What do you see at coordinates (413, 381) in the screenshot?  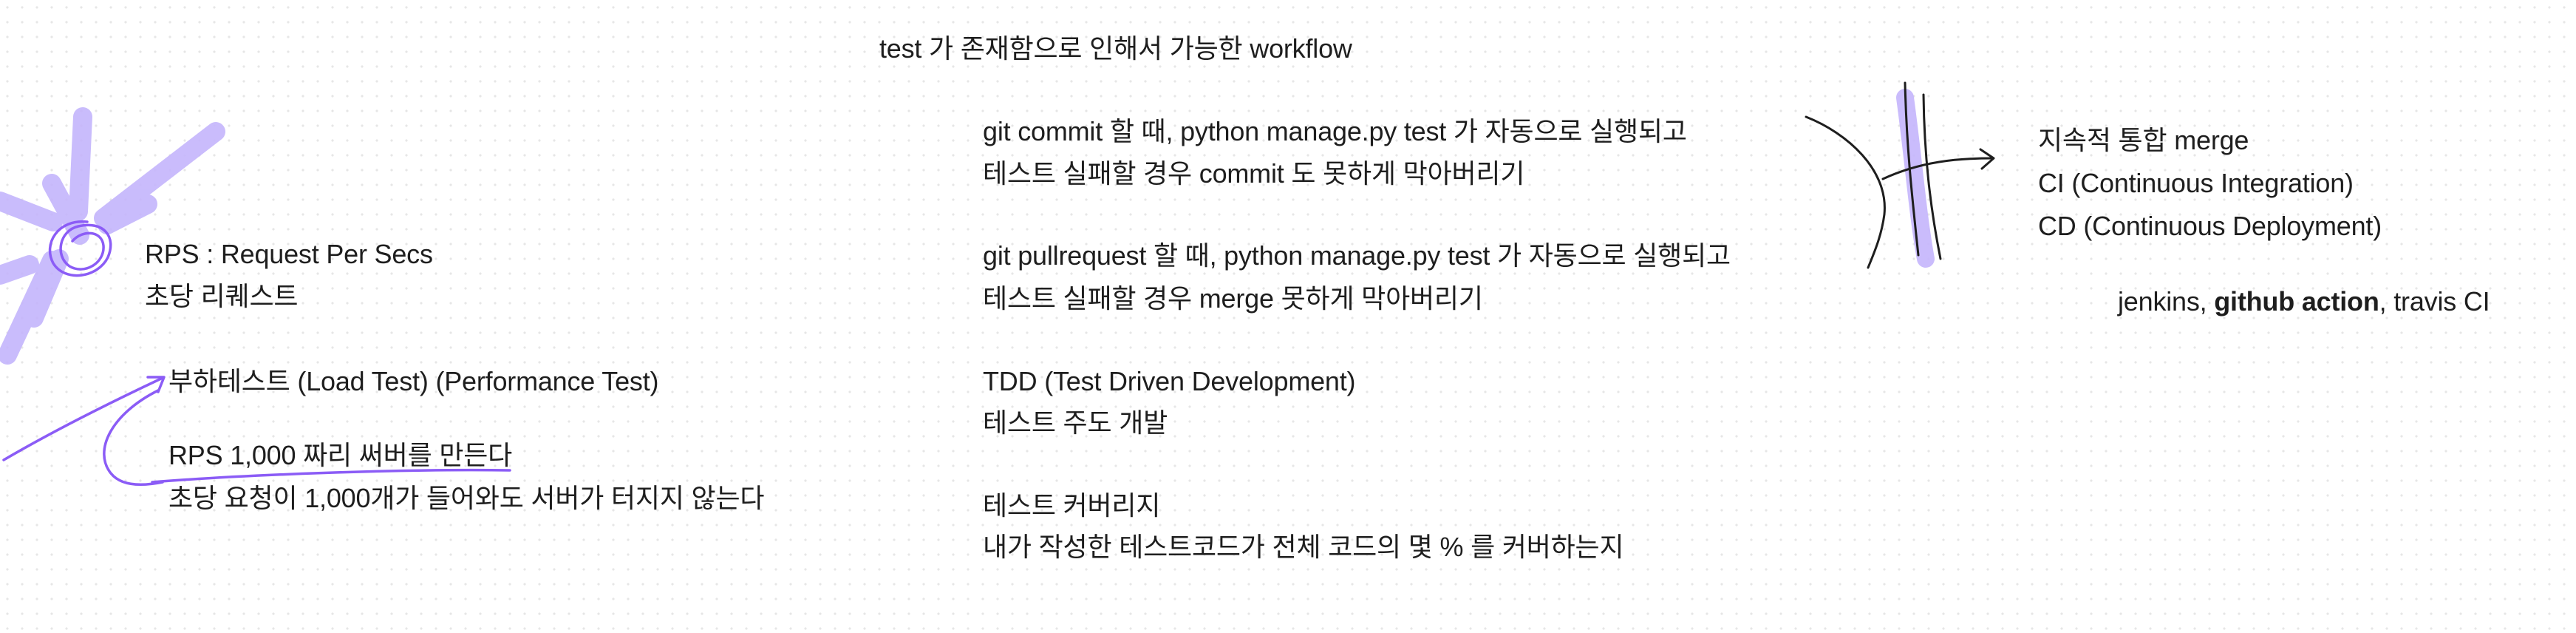 I see `load-test-heading: 부하테스트 (Load Test) (Performance Test)` at bounding box center [413, 381].